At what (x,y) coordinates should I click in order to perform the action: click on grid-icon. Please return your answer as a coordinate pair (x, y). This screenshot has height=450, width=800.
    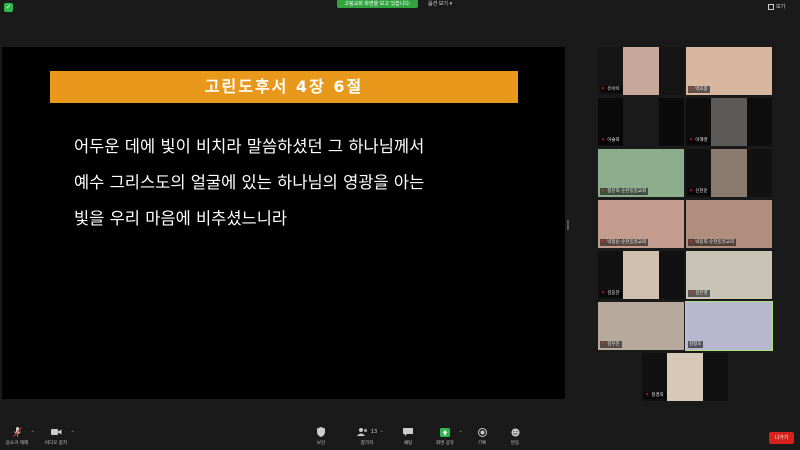
    Looking at the image, I should click on (771, 6).